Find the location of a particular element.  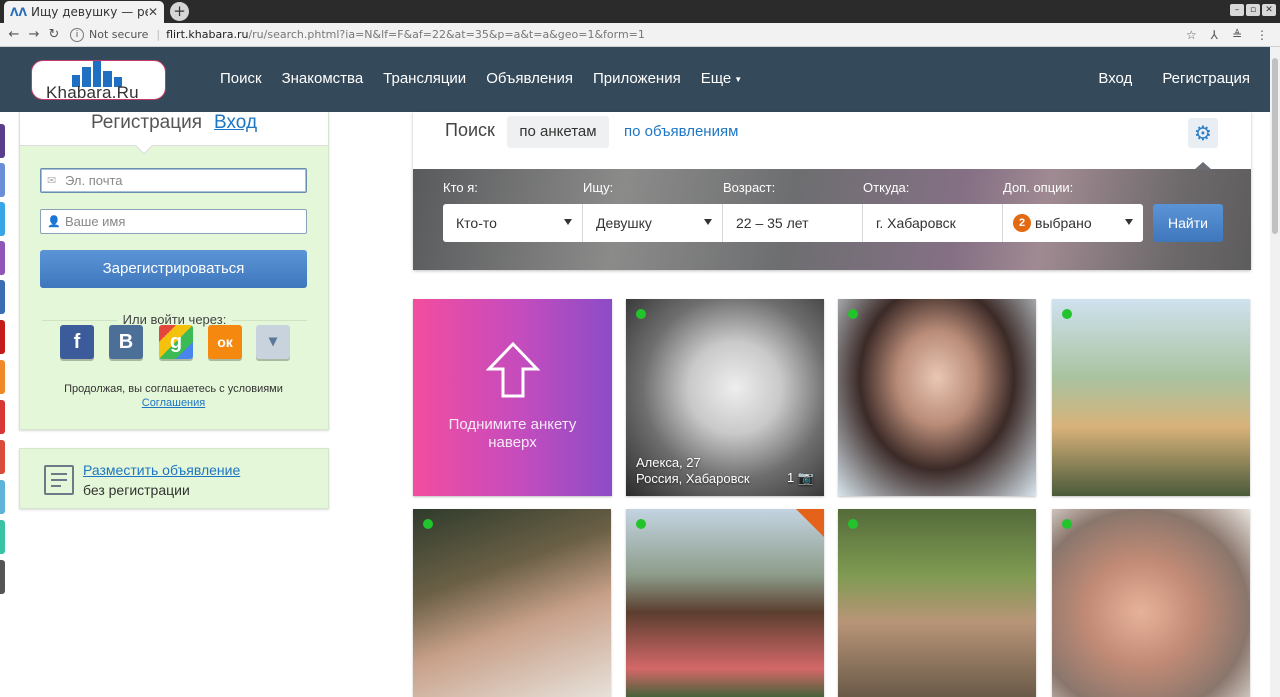

auth-nav: Вход Регистрация is located at coordinates (1174, 78).